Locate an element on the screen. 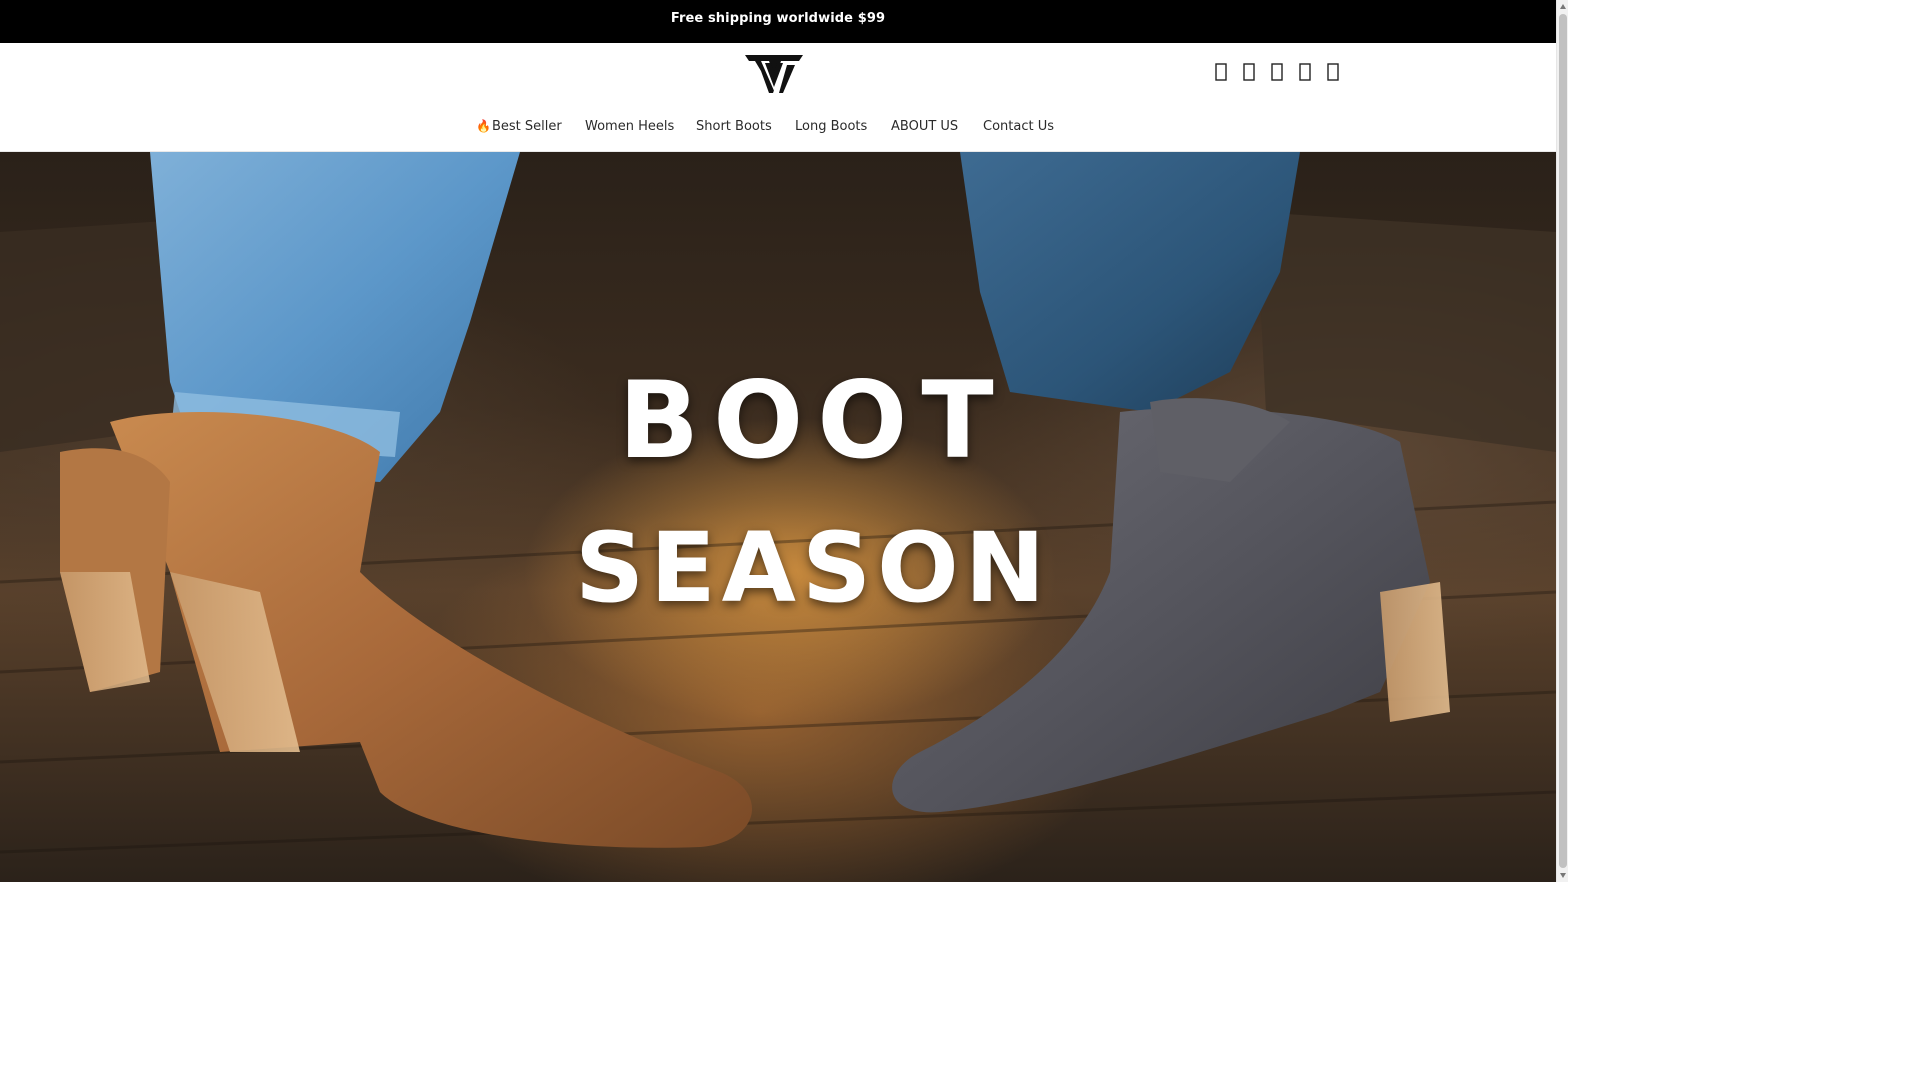  currency-icon is located at coordinates (1305, 72).